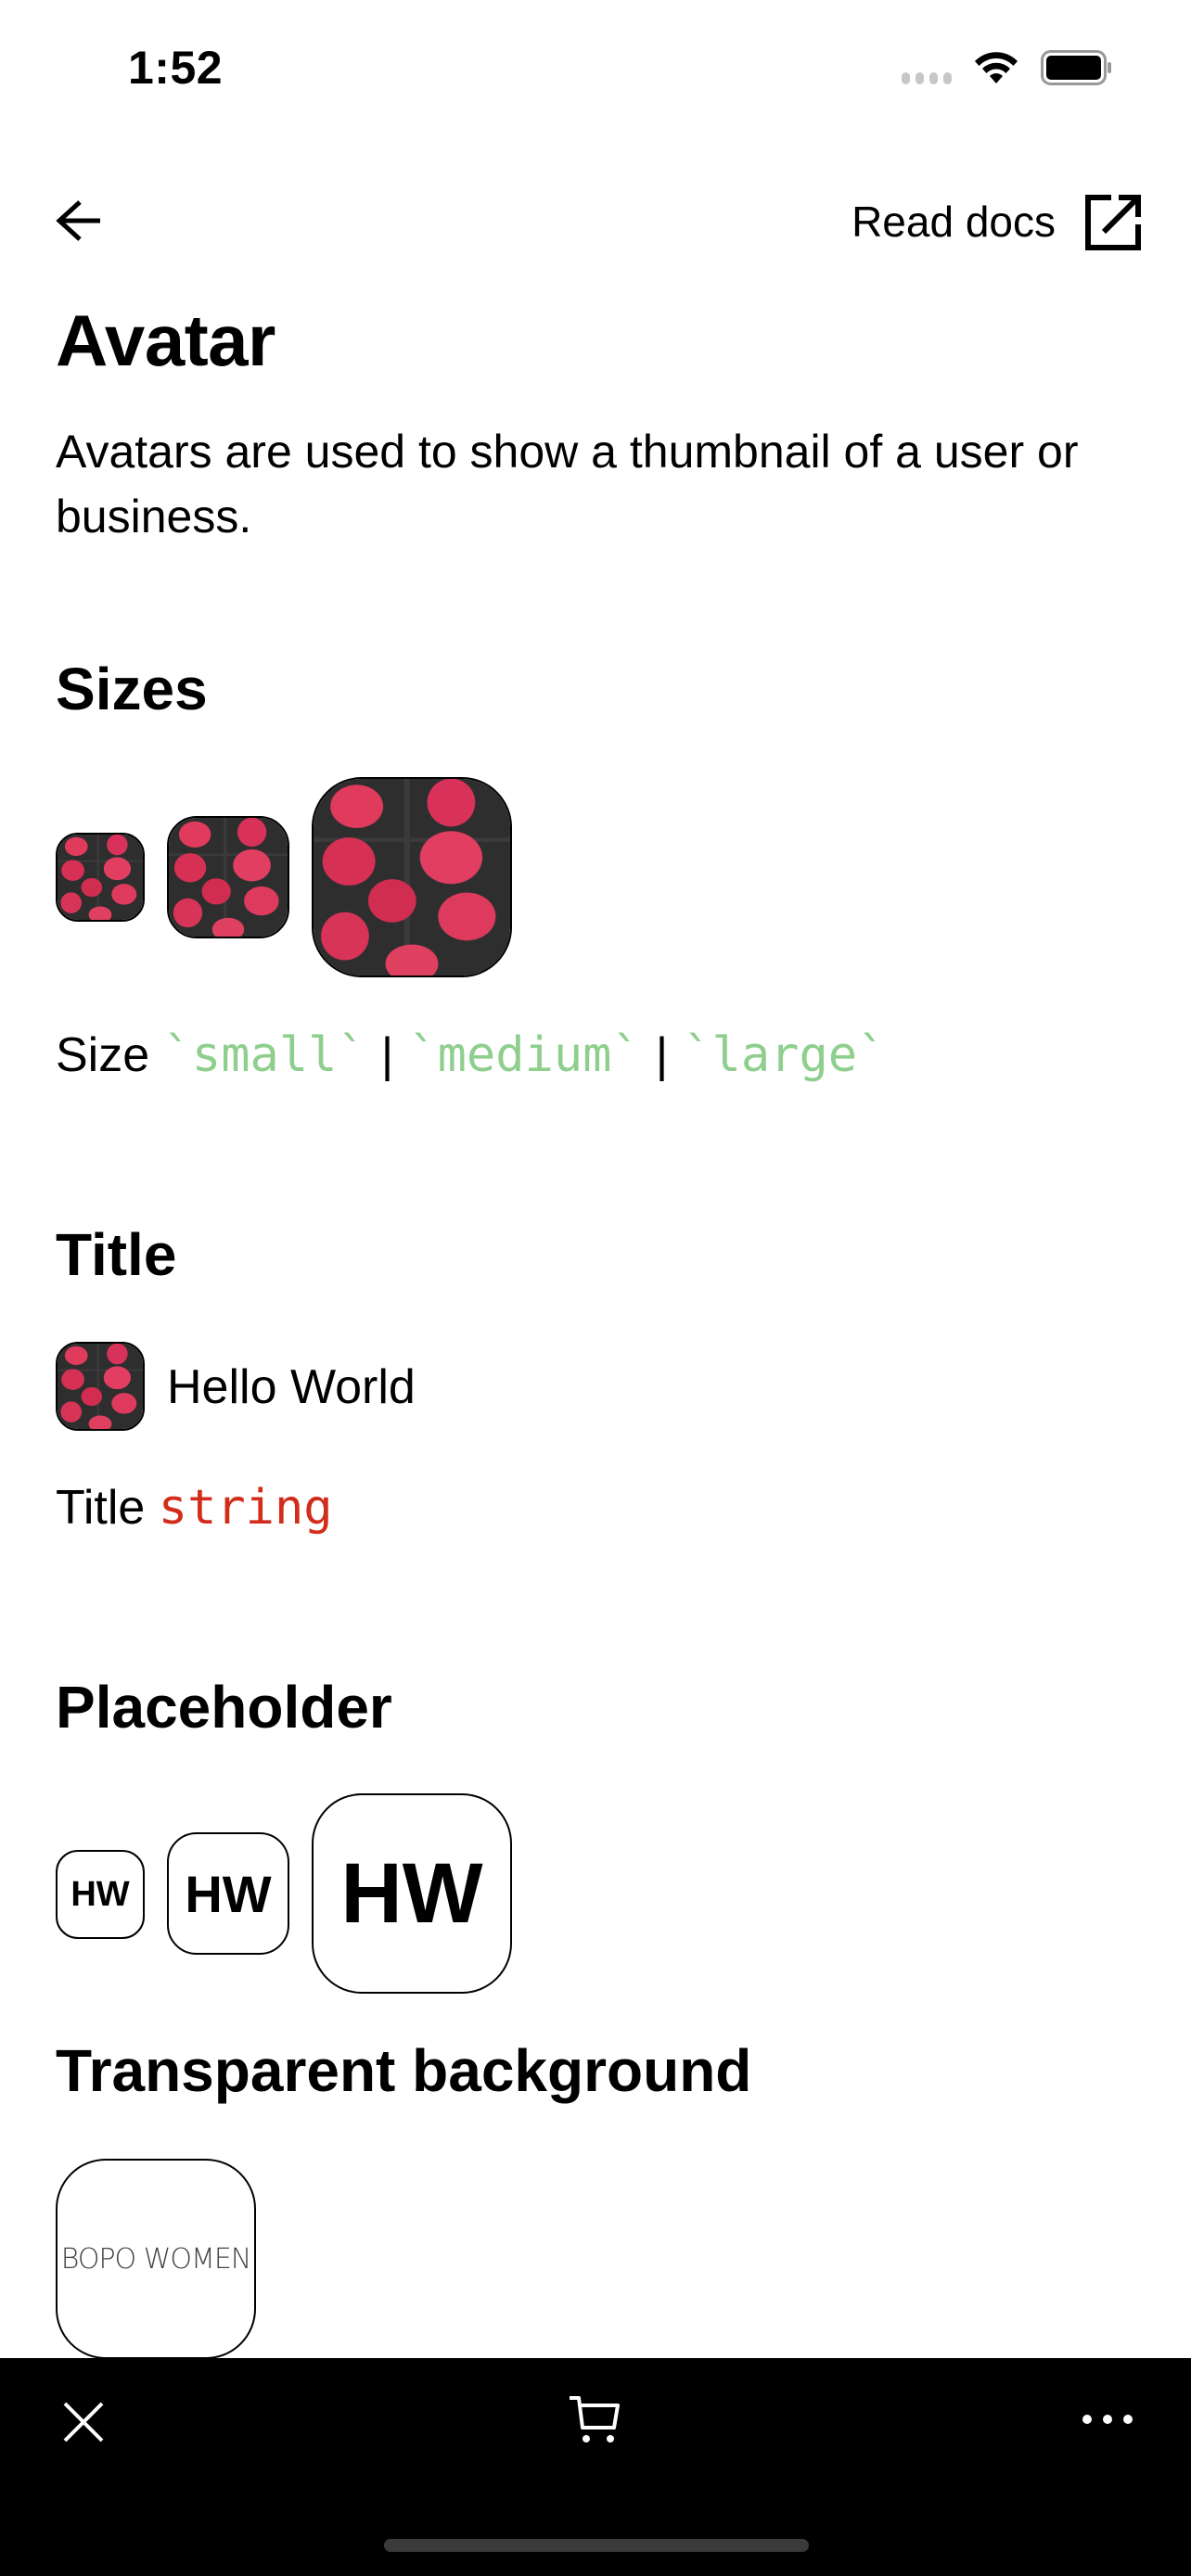 This screenshot has height=2576, width=1191. I want to click on close-icon, so click(83, 2422).